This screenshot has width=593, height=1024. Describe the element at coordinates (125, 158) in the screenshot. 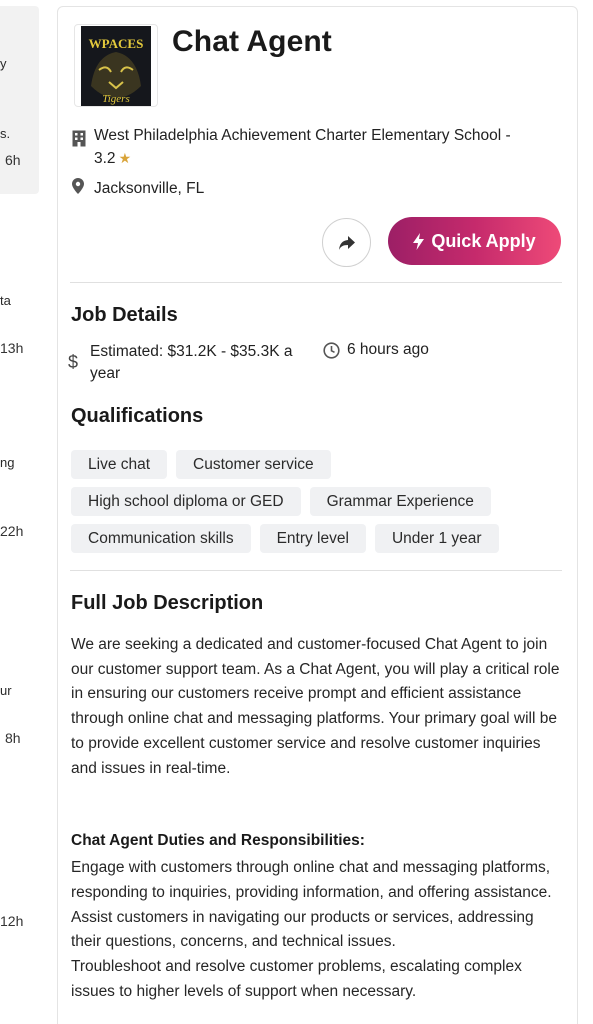

I see `star-icon: ★` at that location.